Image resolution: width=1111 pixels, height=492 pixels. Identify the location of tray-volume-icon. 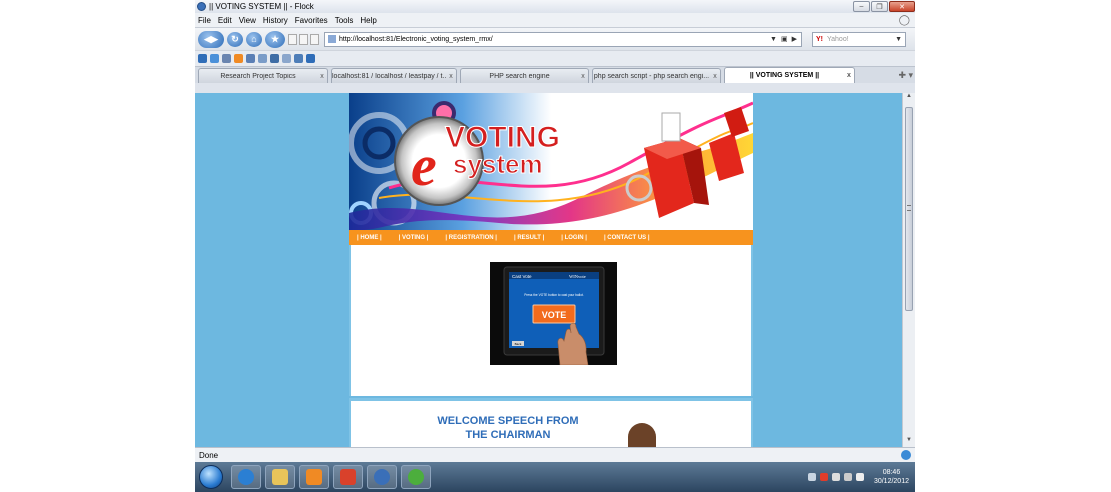
(859, 477).